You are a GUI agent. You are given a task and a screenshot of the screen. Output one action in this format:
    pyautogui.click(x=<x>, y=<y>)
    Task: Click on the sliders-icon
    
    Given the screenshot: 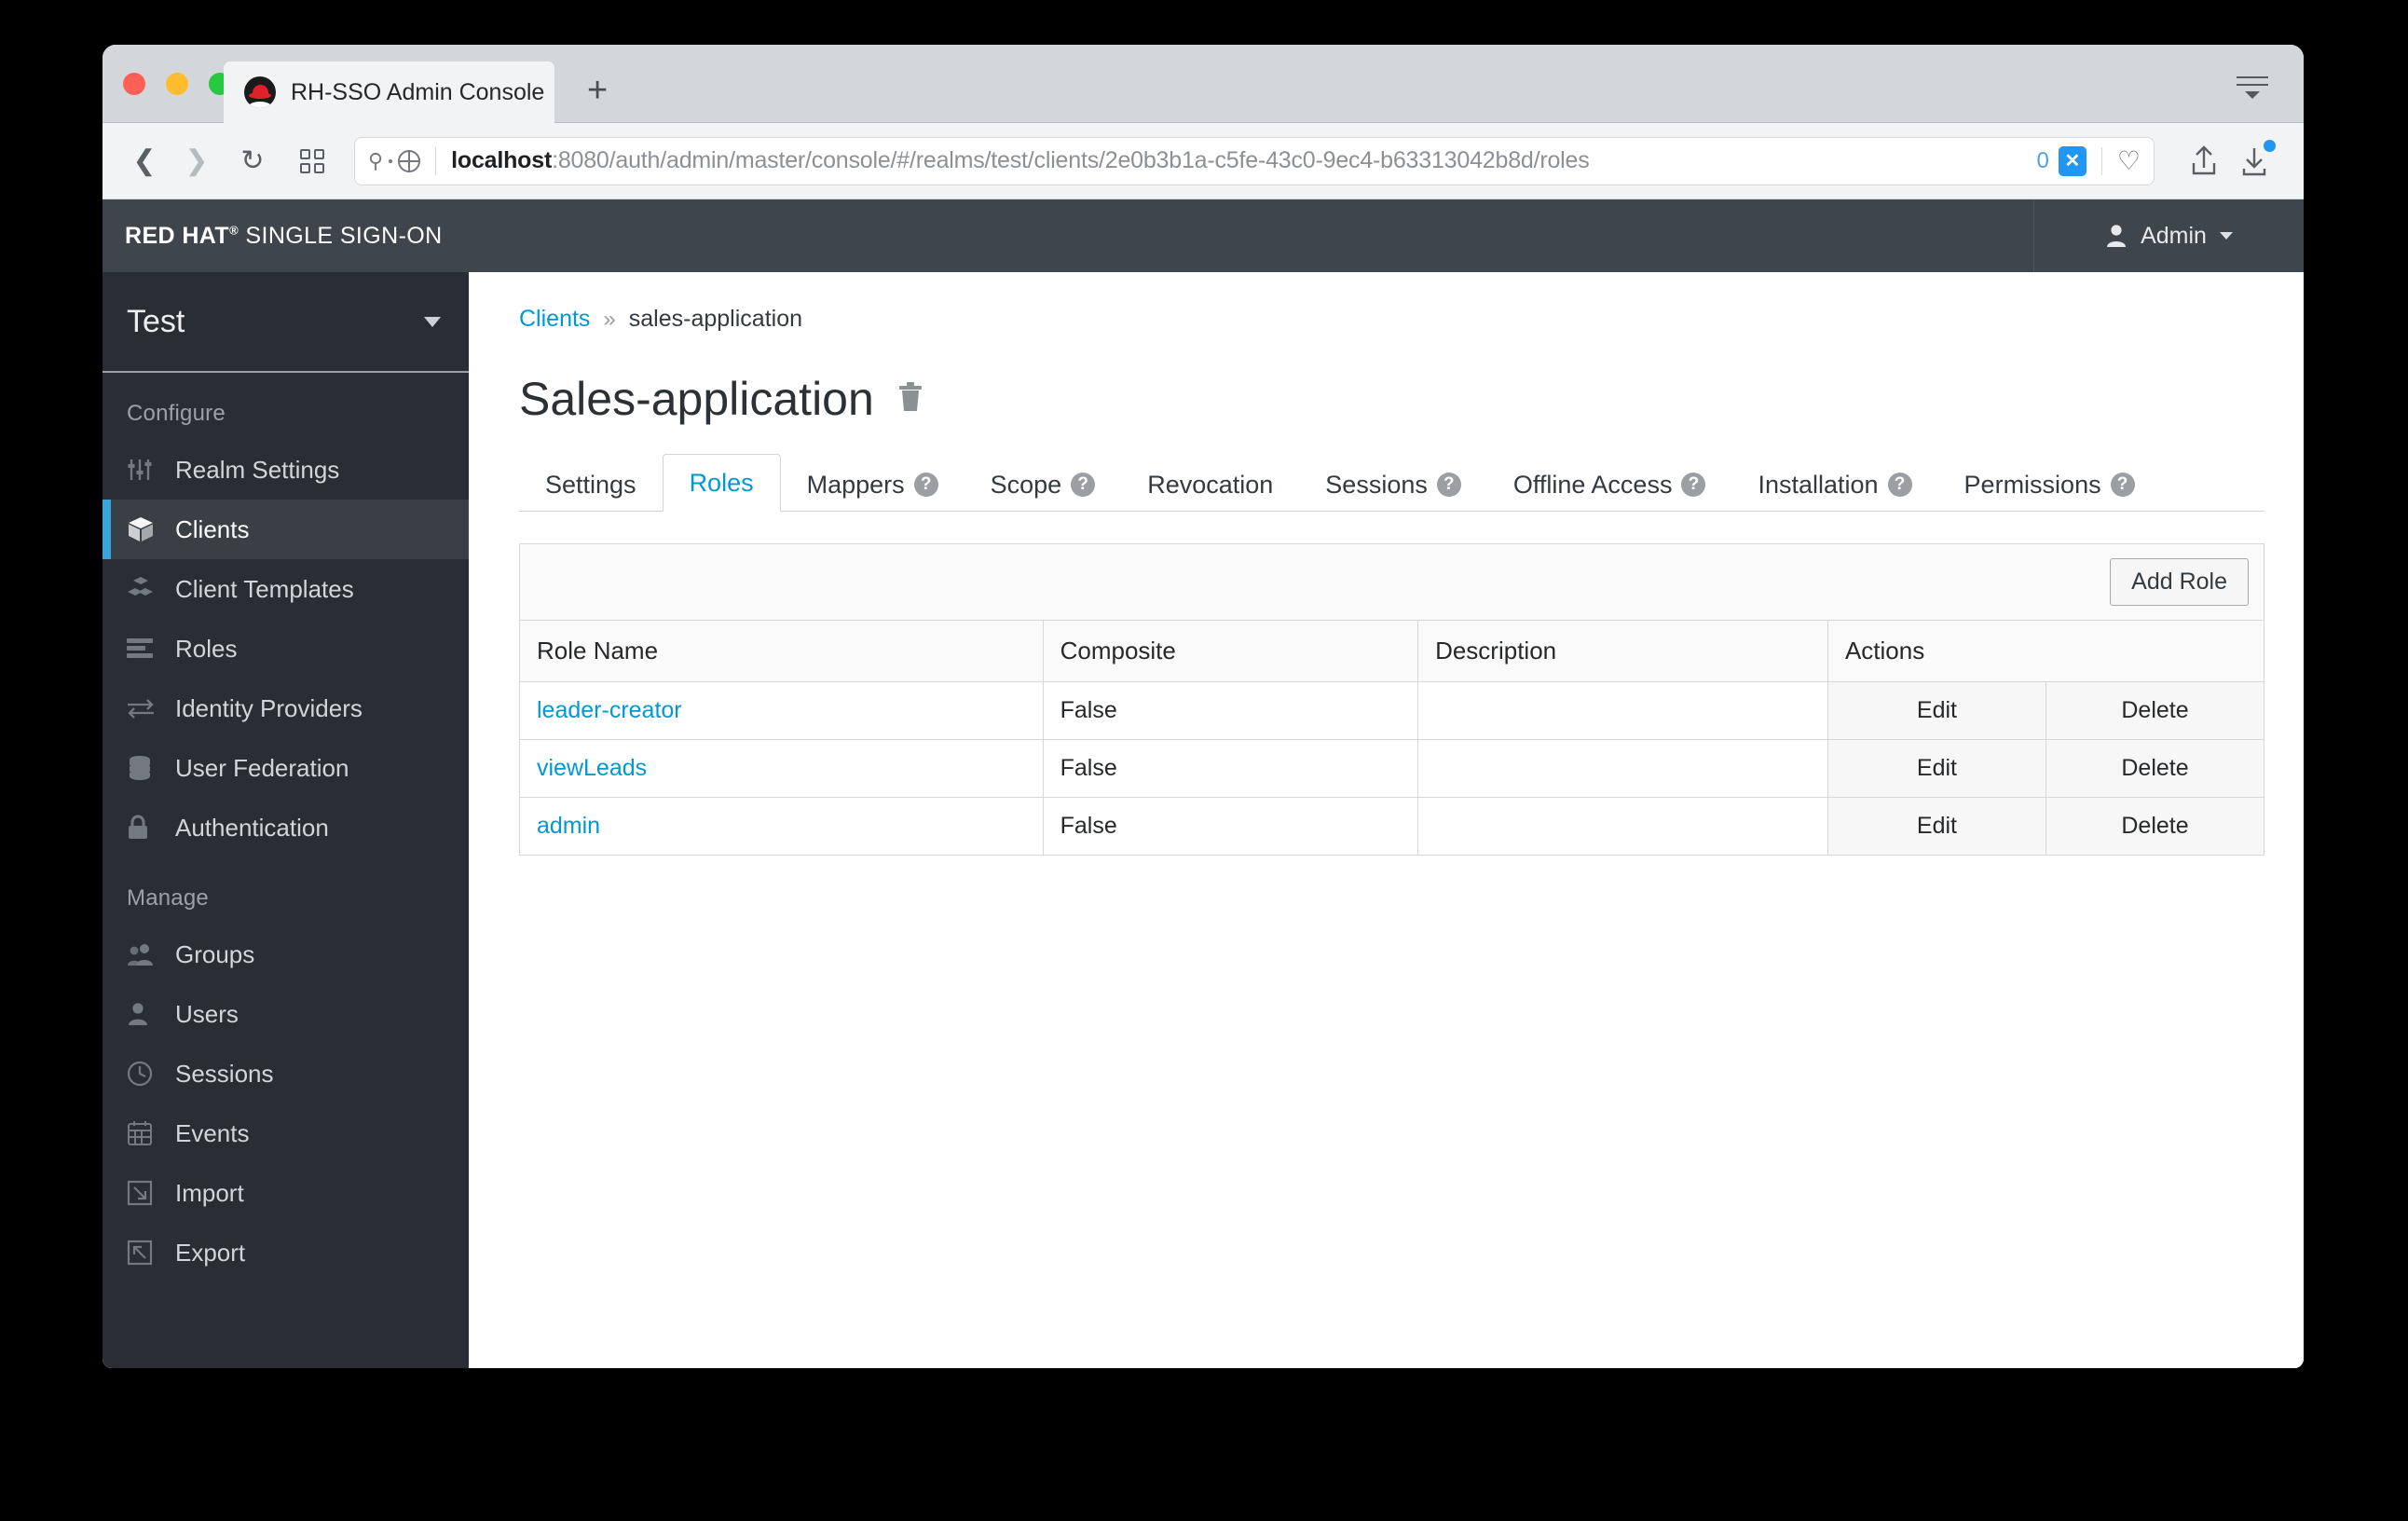 What is the action you would take?
    pyautogui.click(x=151, y=470)
    